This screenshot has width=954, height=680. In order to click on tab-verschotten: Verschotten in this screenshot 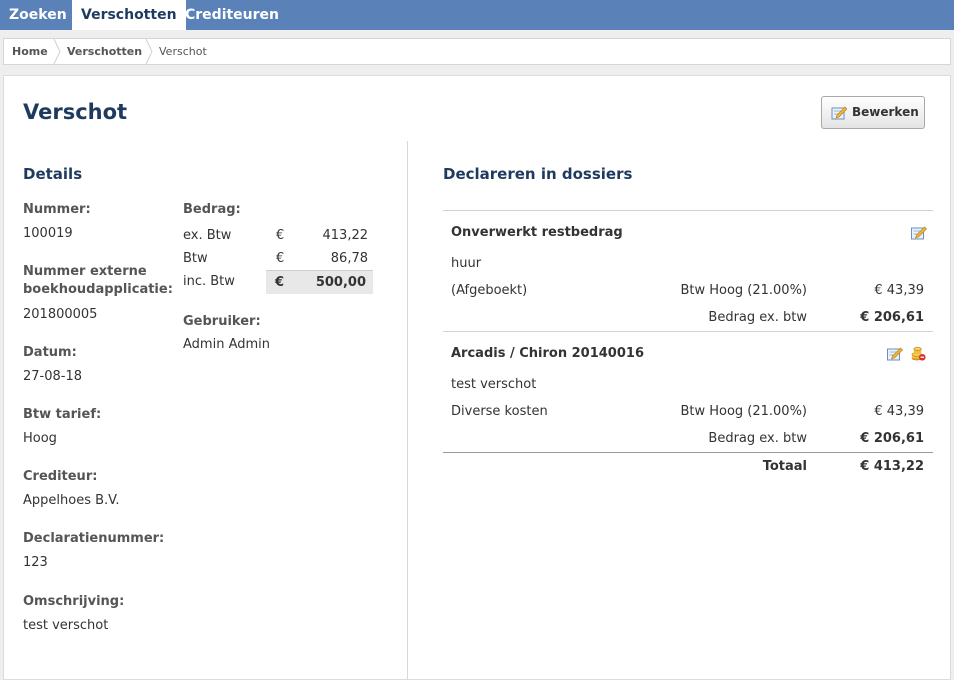, I will do `click(129, 15)`.